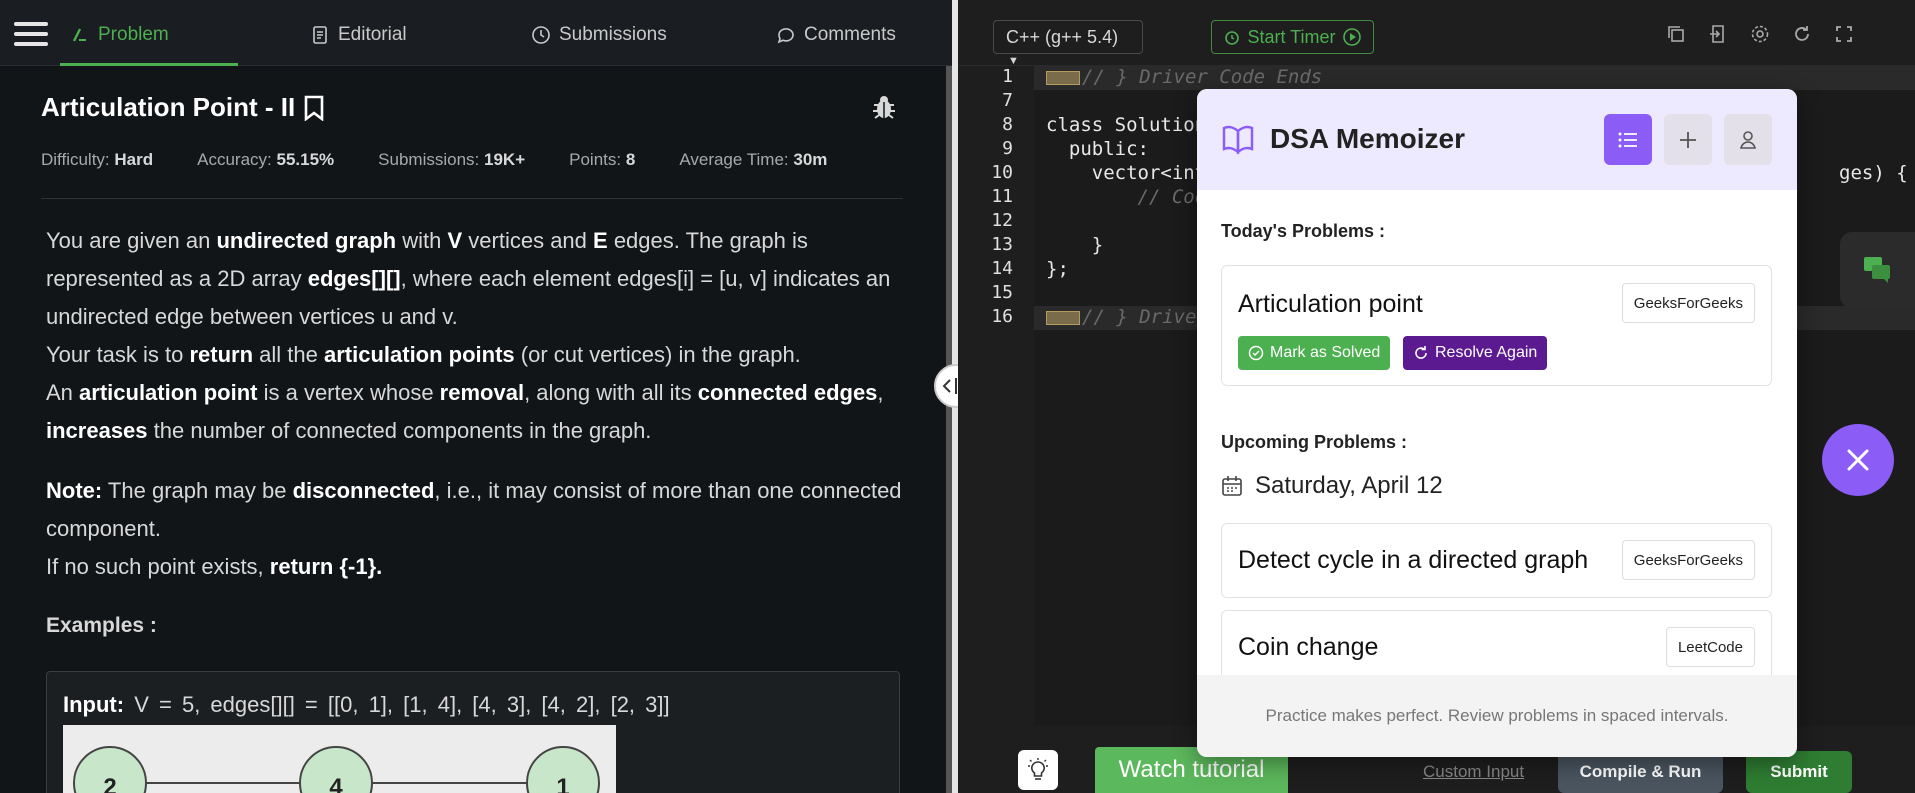 This screenshot has height=793, width=1915. I want to click on points-label: Points:, so click(595, 159).